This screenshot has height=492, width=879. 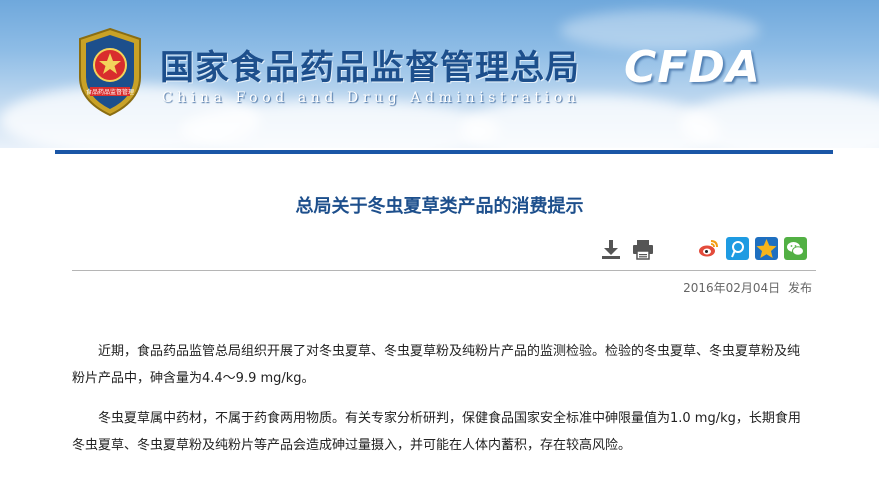 I want to click on cfda-logo-text: CFDA, so click(x=692, y=67).